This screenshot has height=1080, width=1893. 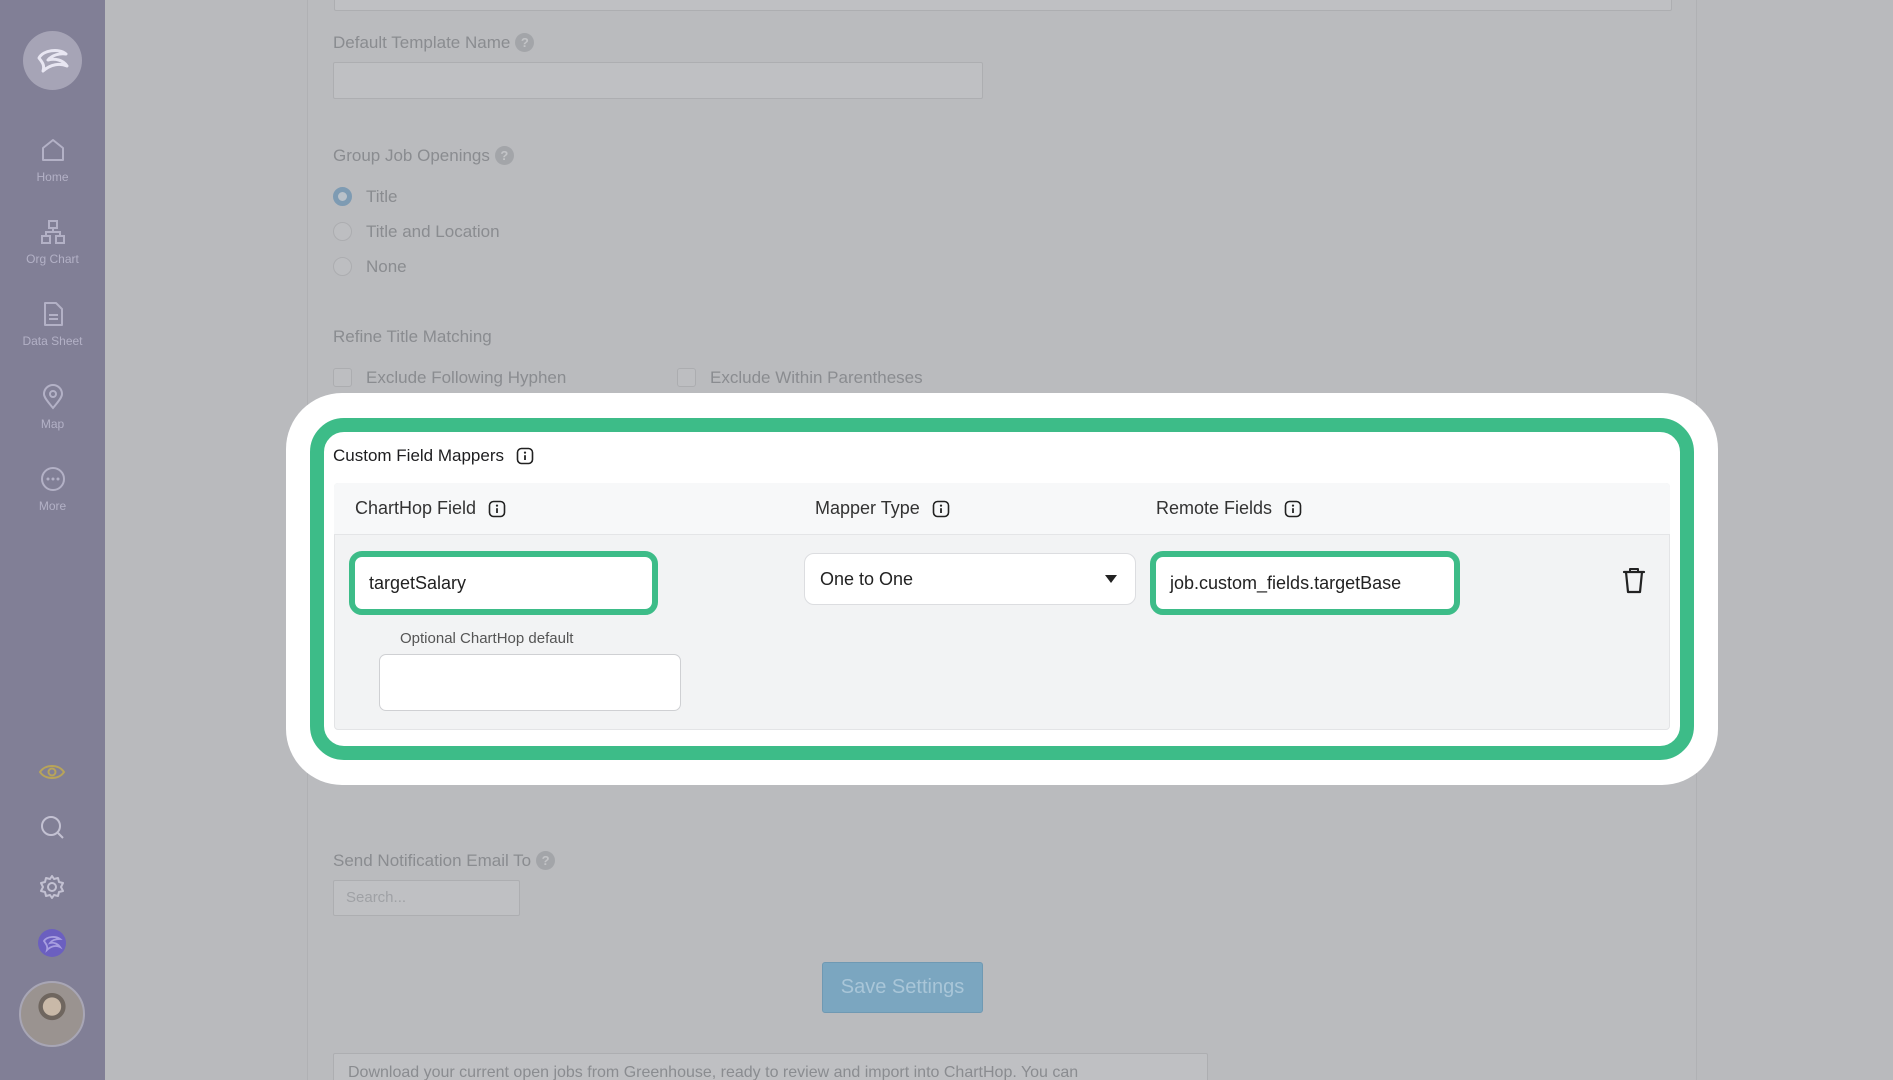 I want to click on notification-email-label: Send Notification Email To?, so click(x=444, y=861).